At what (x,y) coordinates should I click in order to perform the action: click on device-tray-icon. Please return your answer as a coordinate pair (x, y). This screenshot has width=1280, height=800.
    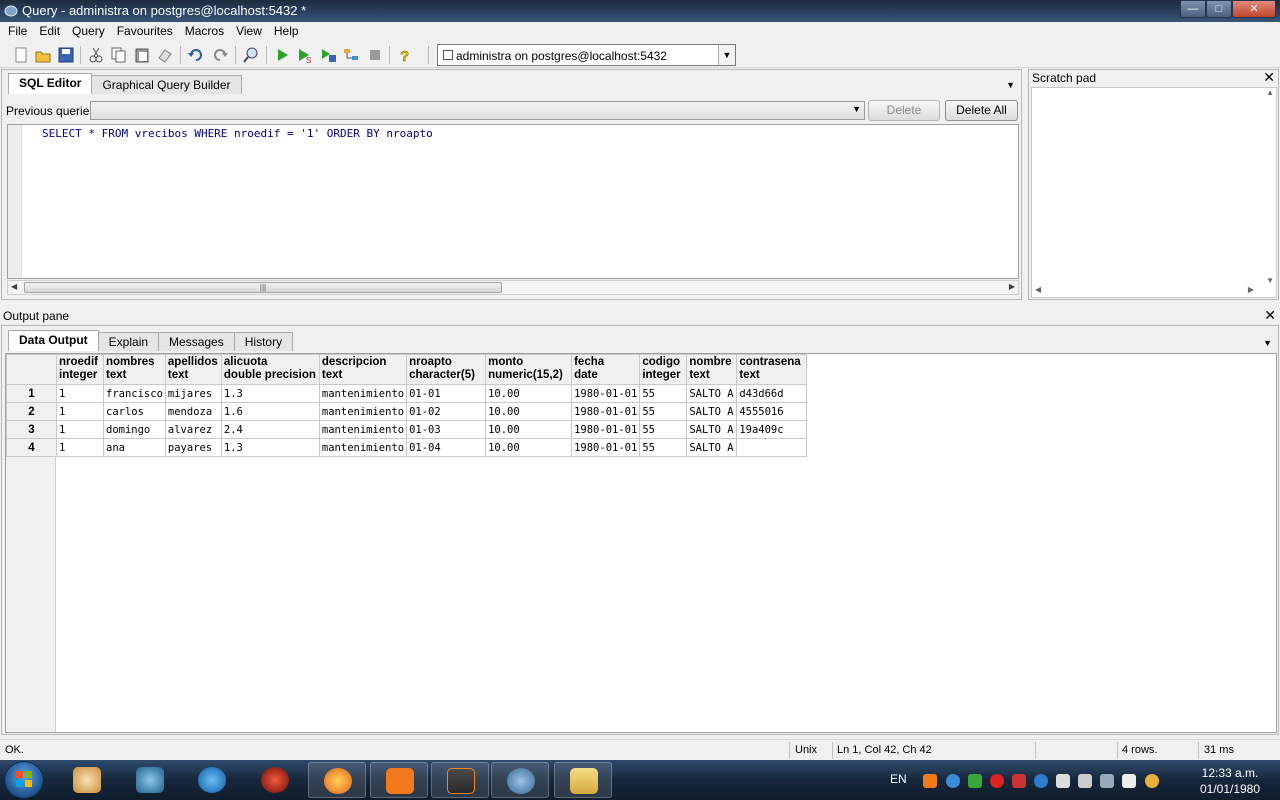
    Looking at the image, I should click on (1063, 781).